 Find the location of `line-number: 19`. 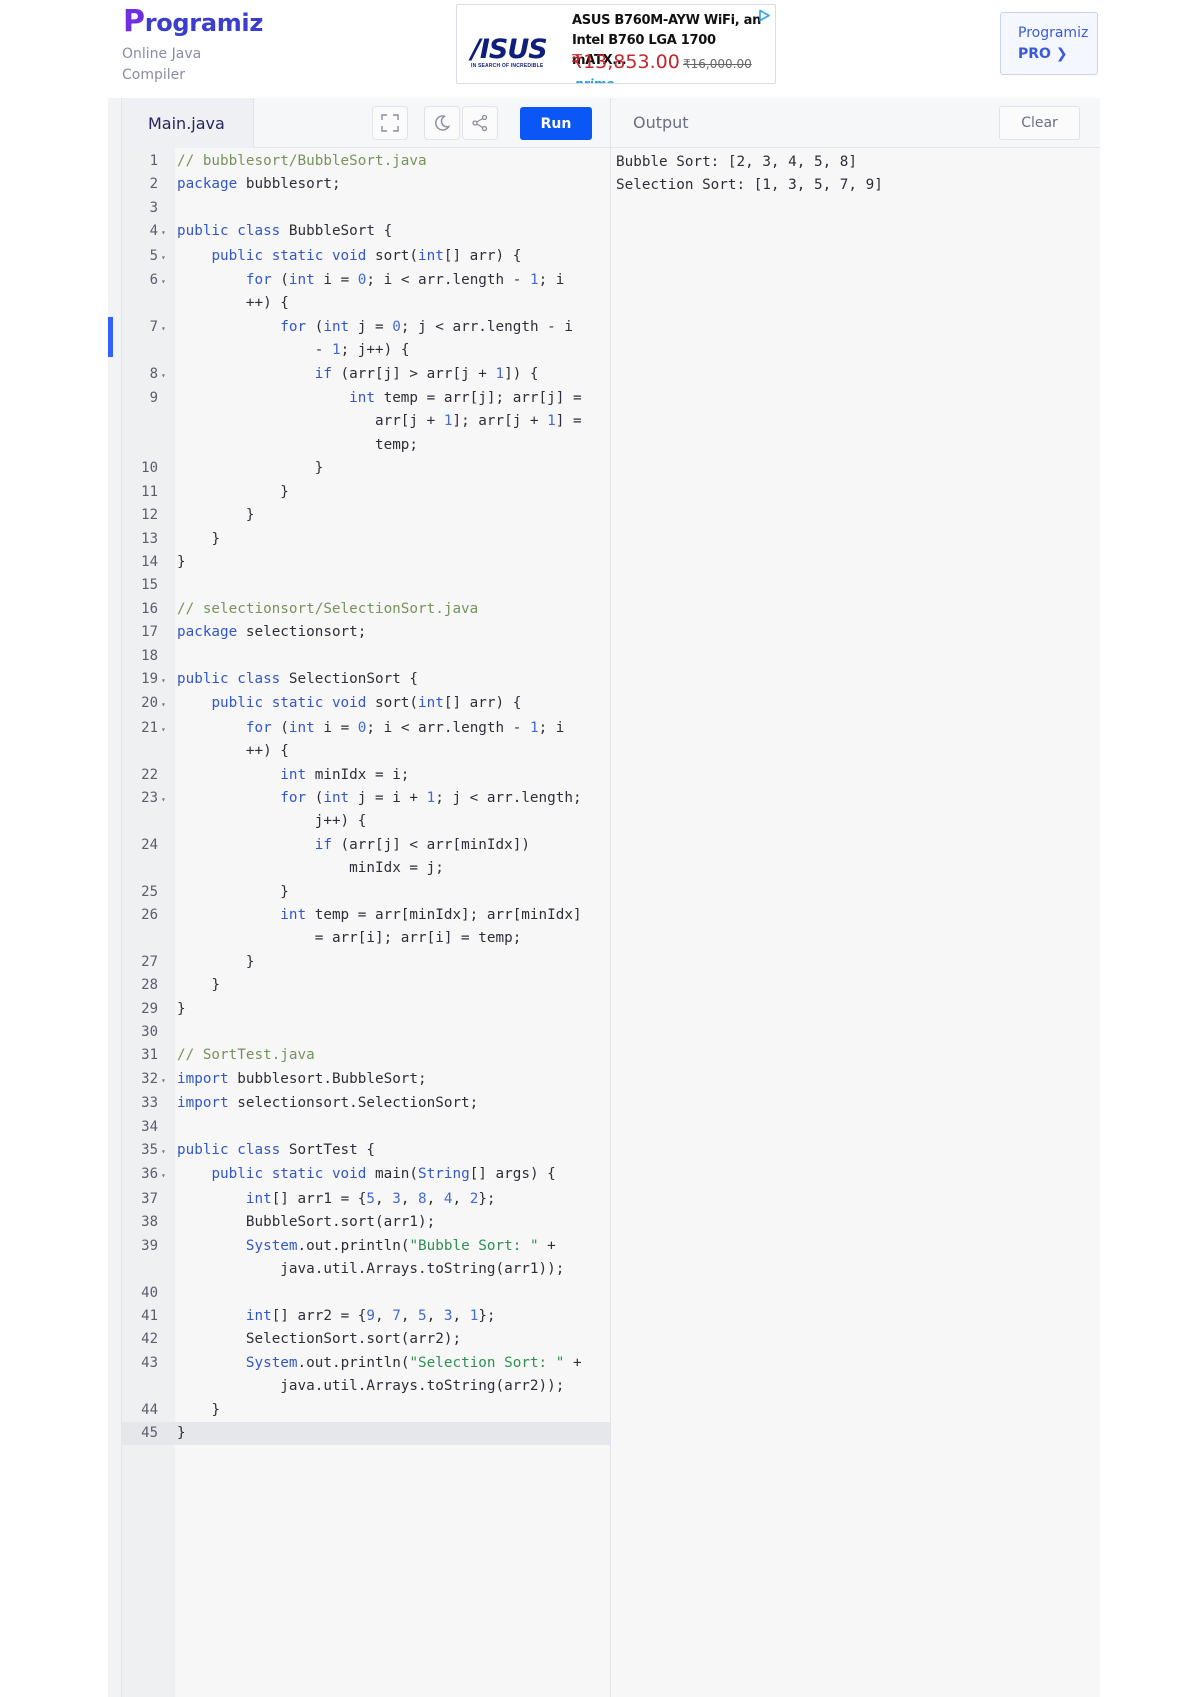

line-number: 19 is located at coordinates (149, 678).